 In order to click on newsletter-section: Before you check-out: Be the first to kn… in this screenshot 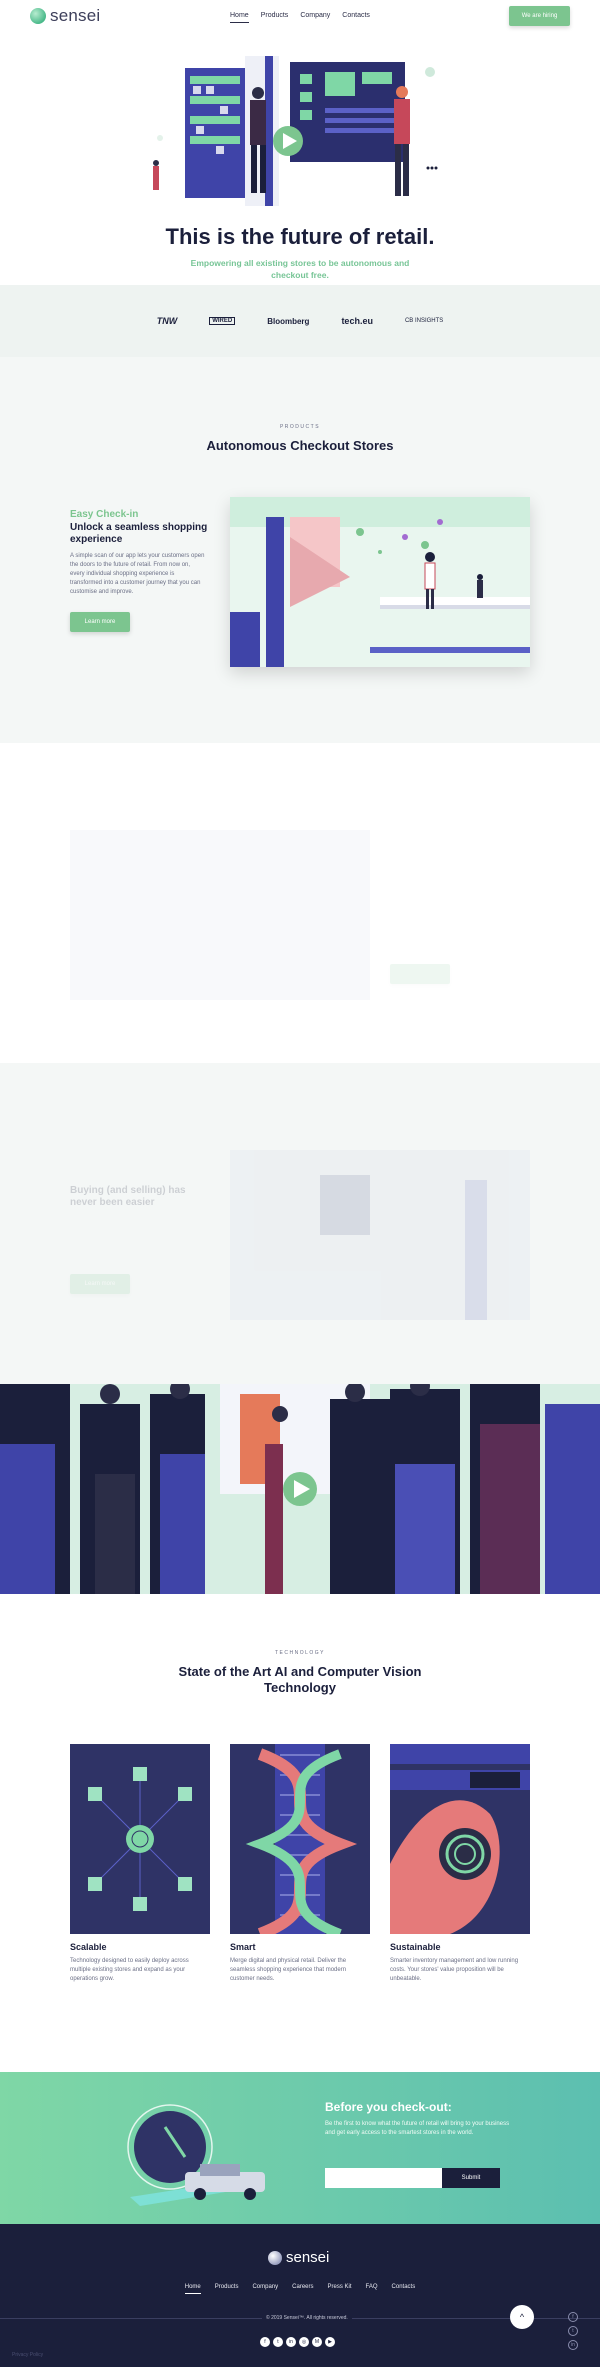, I will do `click(300, 2148)`.